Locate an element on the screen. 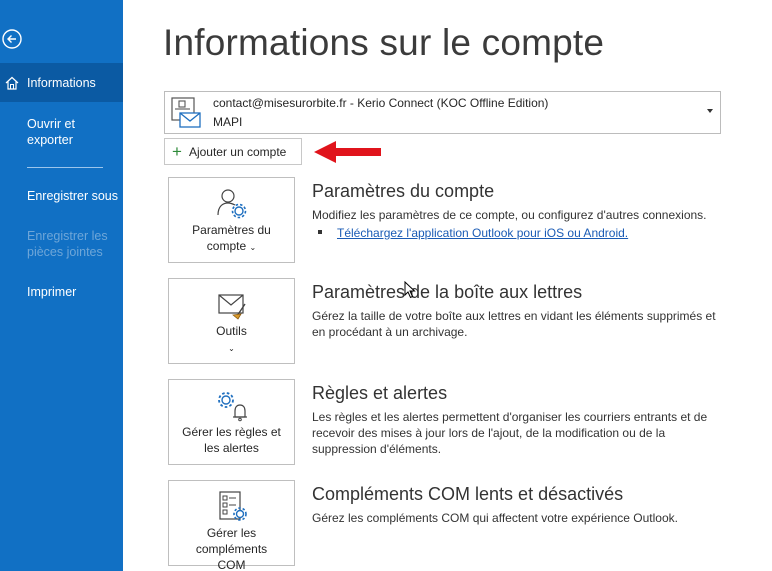 The height and width of the screenshot is (571, 772). chevron-down-icon is located at coordinates (710, 111).